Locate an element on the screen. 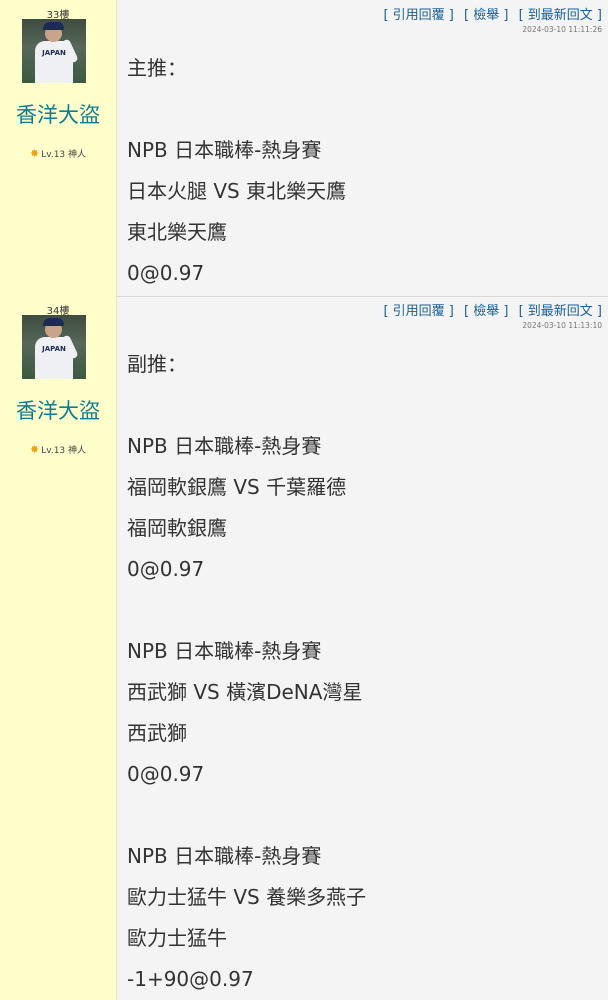  post-line: 福岡軟銀鷹 is located at coordinates (177, 528).